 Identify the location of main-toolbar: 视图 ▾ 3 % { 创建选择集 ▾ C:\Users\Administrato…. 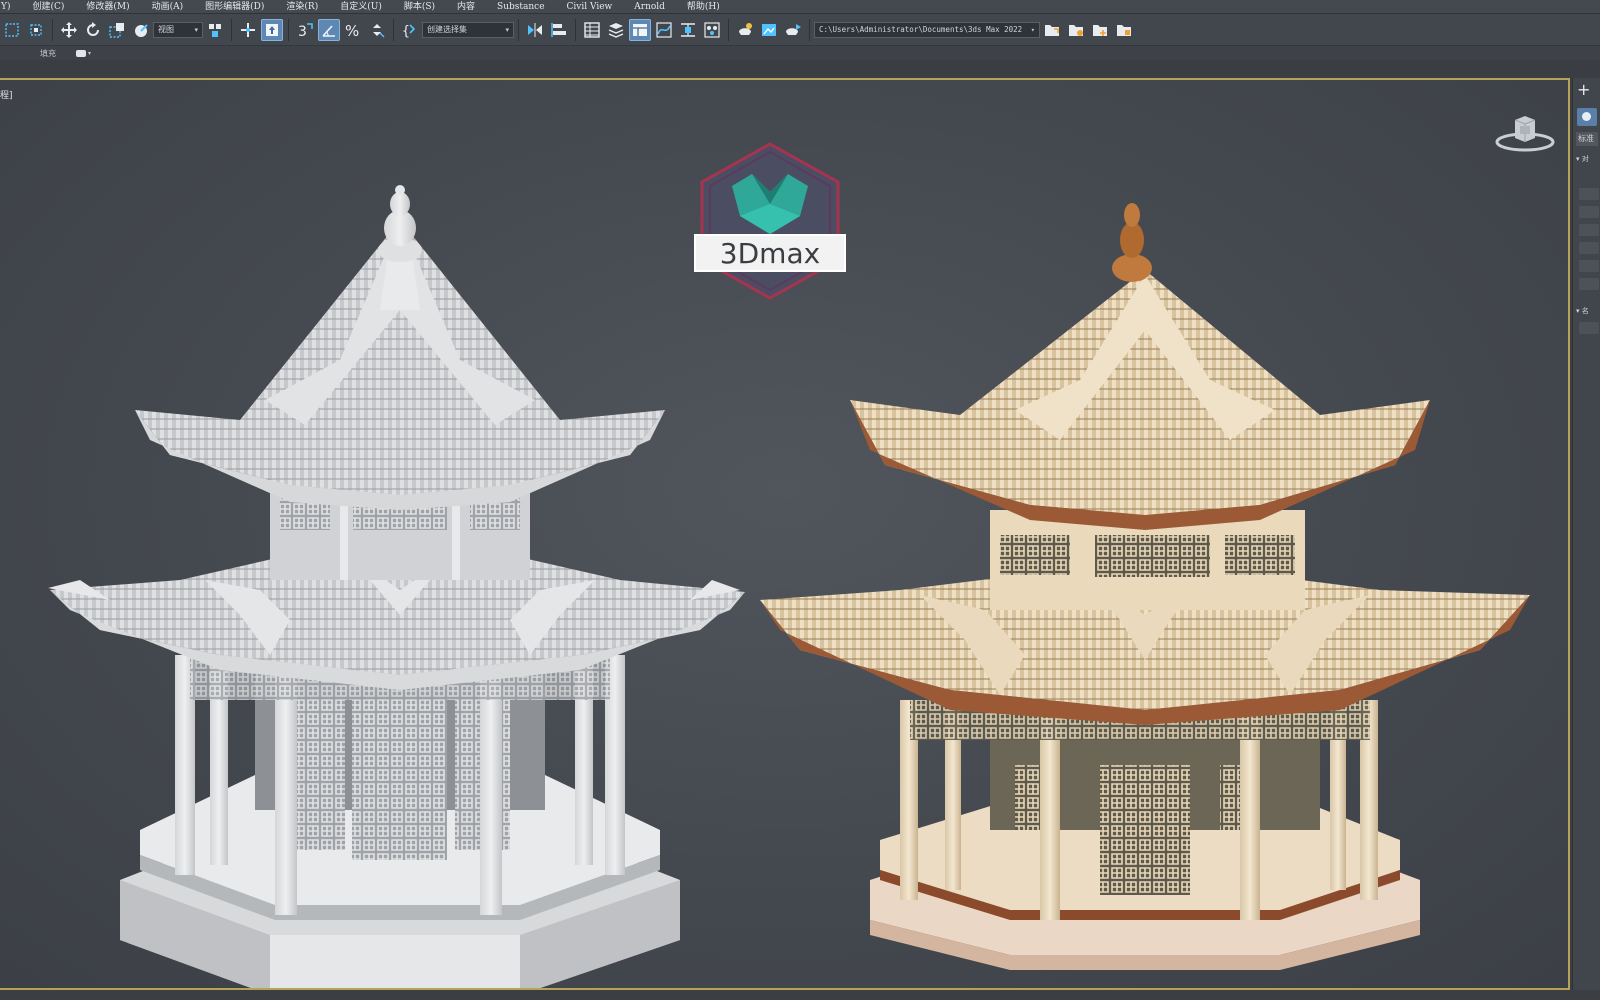
(800, 30).